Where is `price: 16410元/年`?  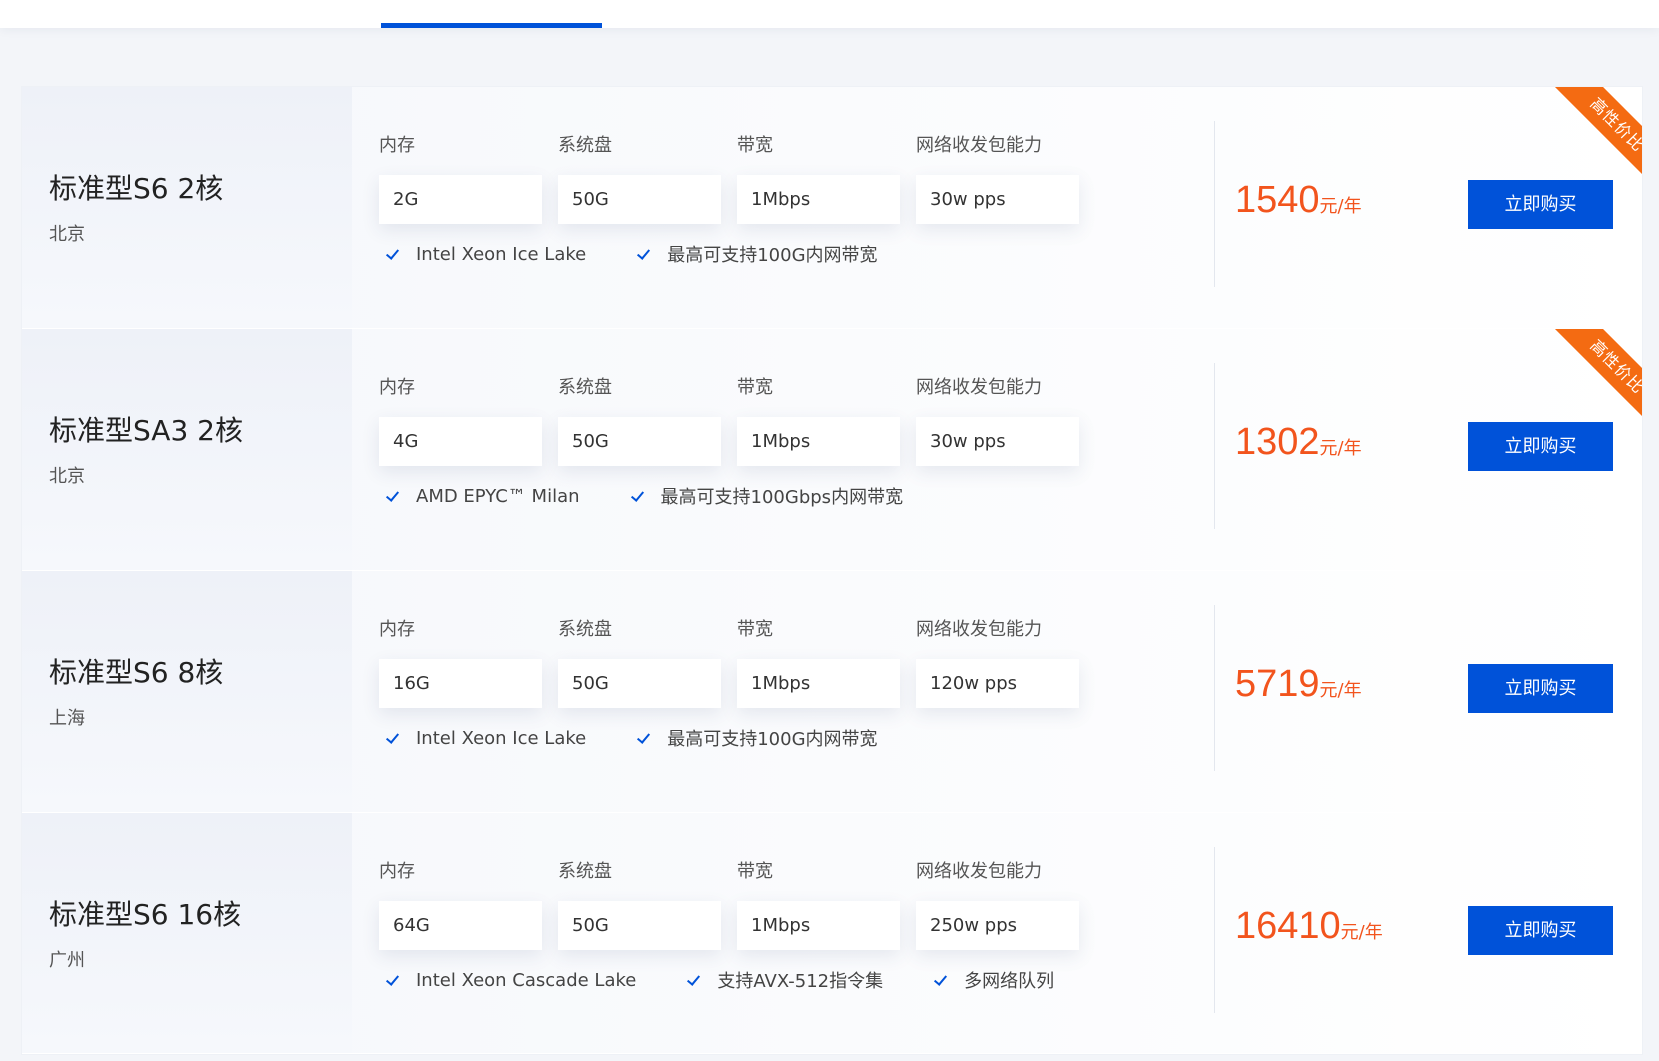 price: 16410元/年 is located at coordinates (1309, 926).